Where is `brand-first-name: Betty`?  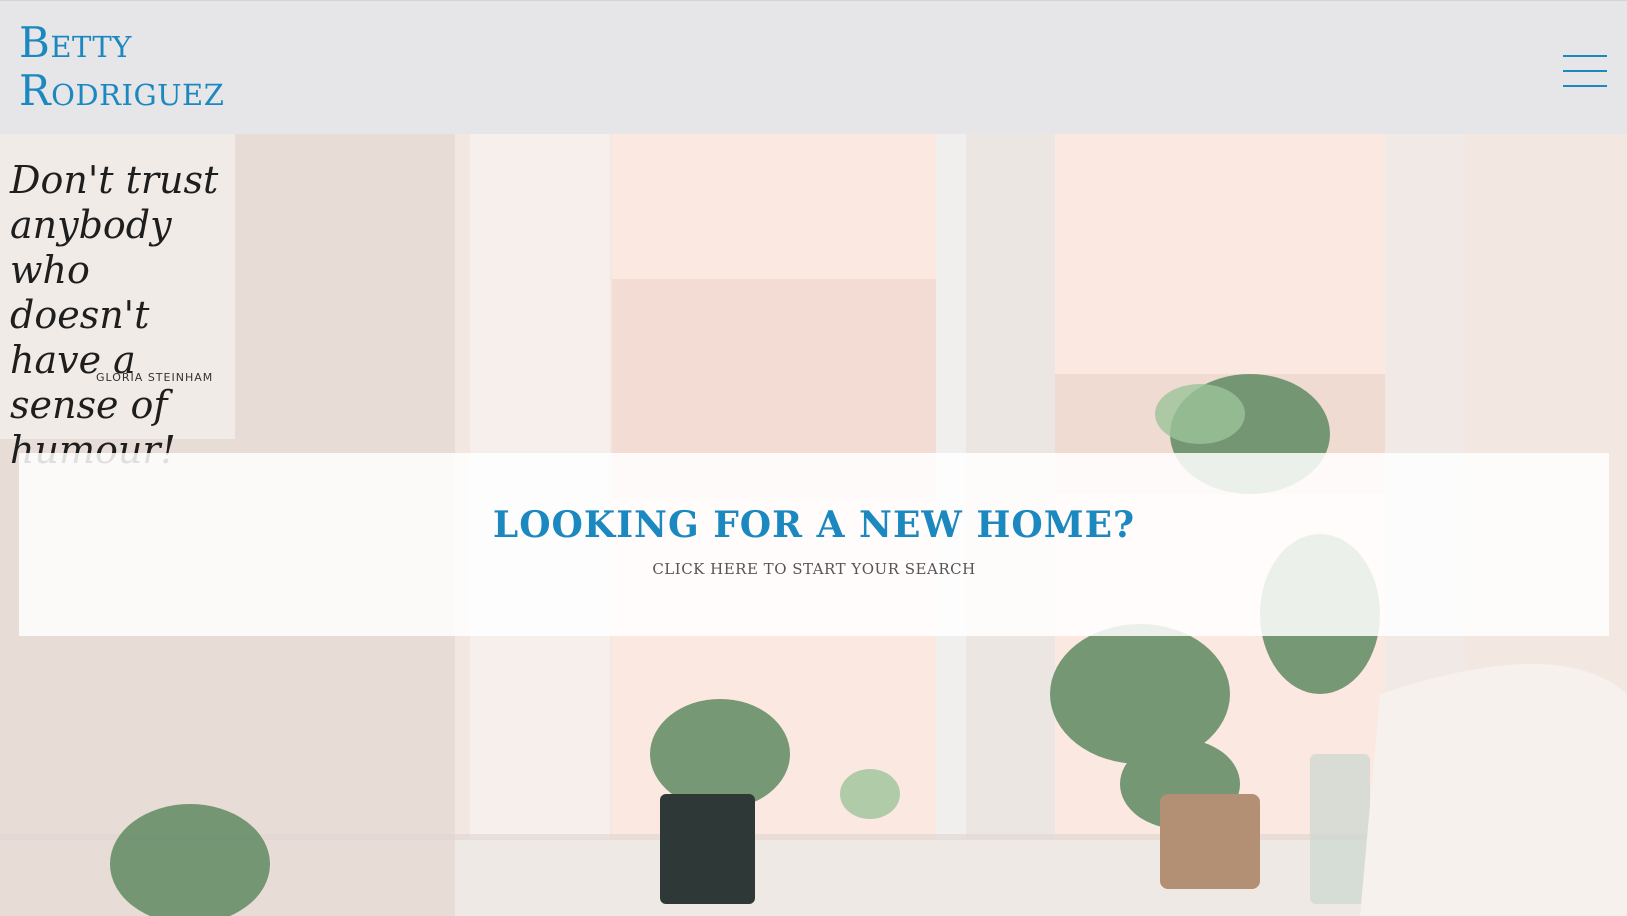
brand-first-name: Betty is located at coordinates (75, 42).